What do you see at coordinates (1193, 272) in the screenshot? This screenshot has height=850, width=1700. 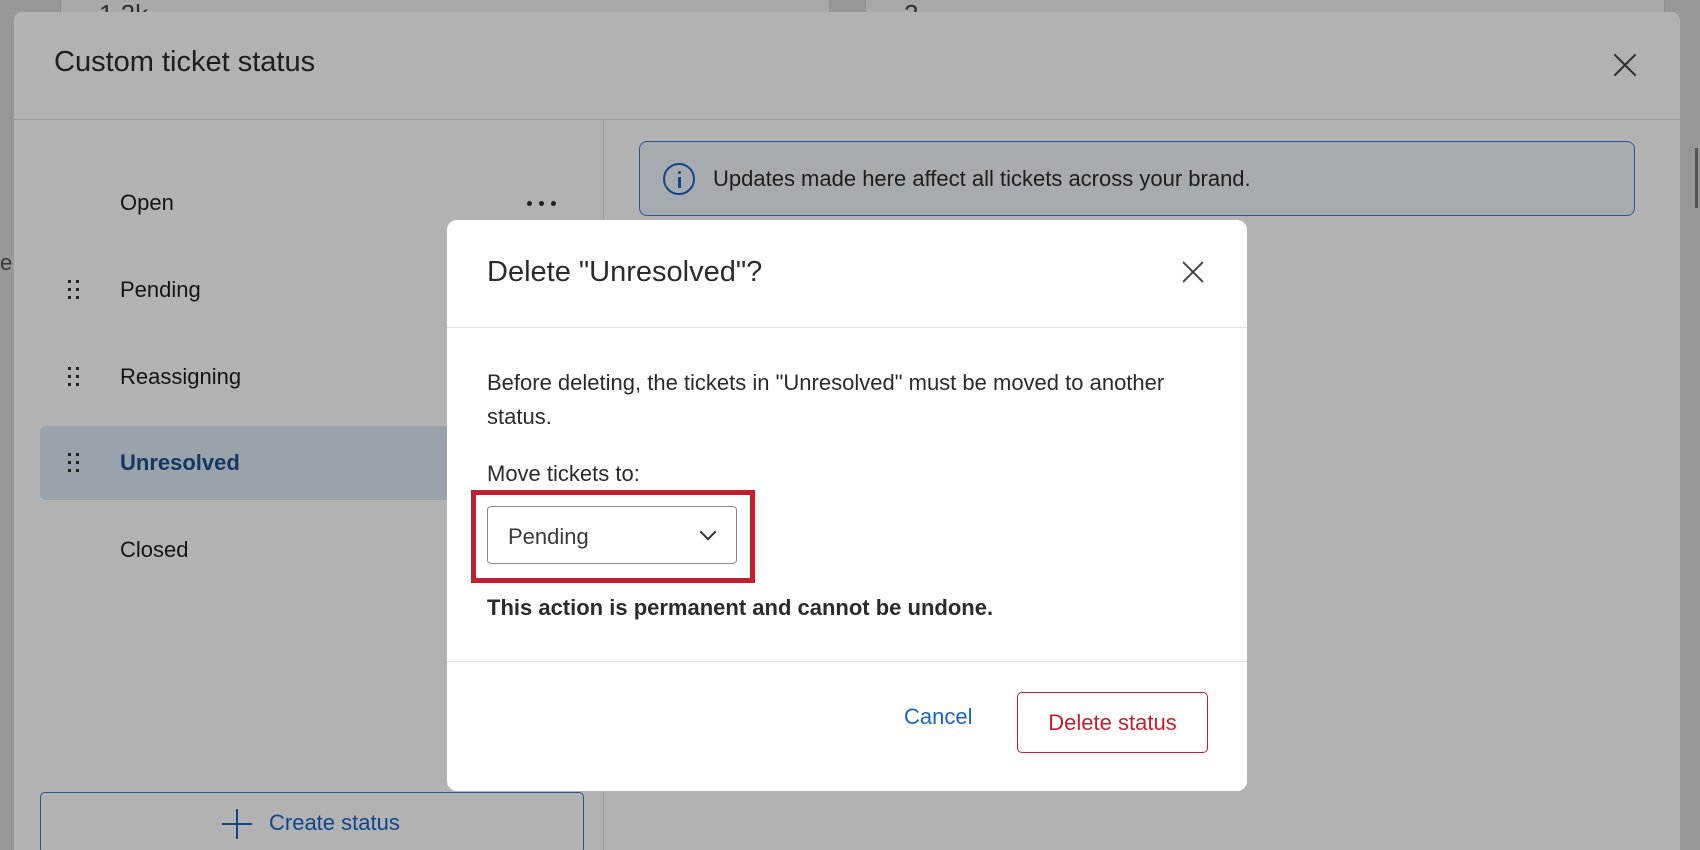 I see `close-icon` at bounding box center [1193, 272].